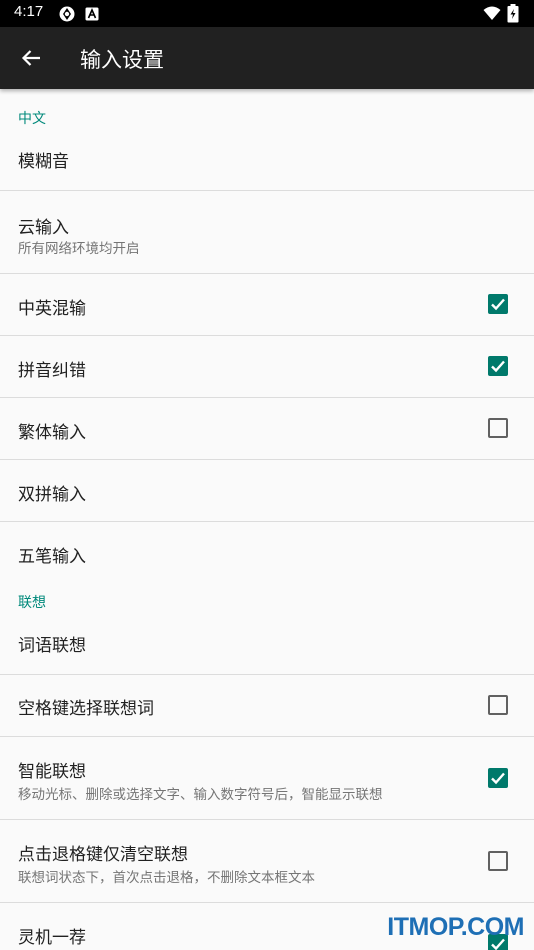 This screenshot has height=950, width=534. I want to click on pref-title: 双拼输入, so click(52, 495).